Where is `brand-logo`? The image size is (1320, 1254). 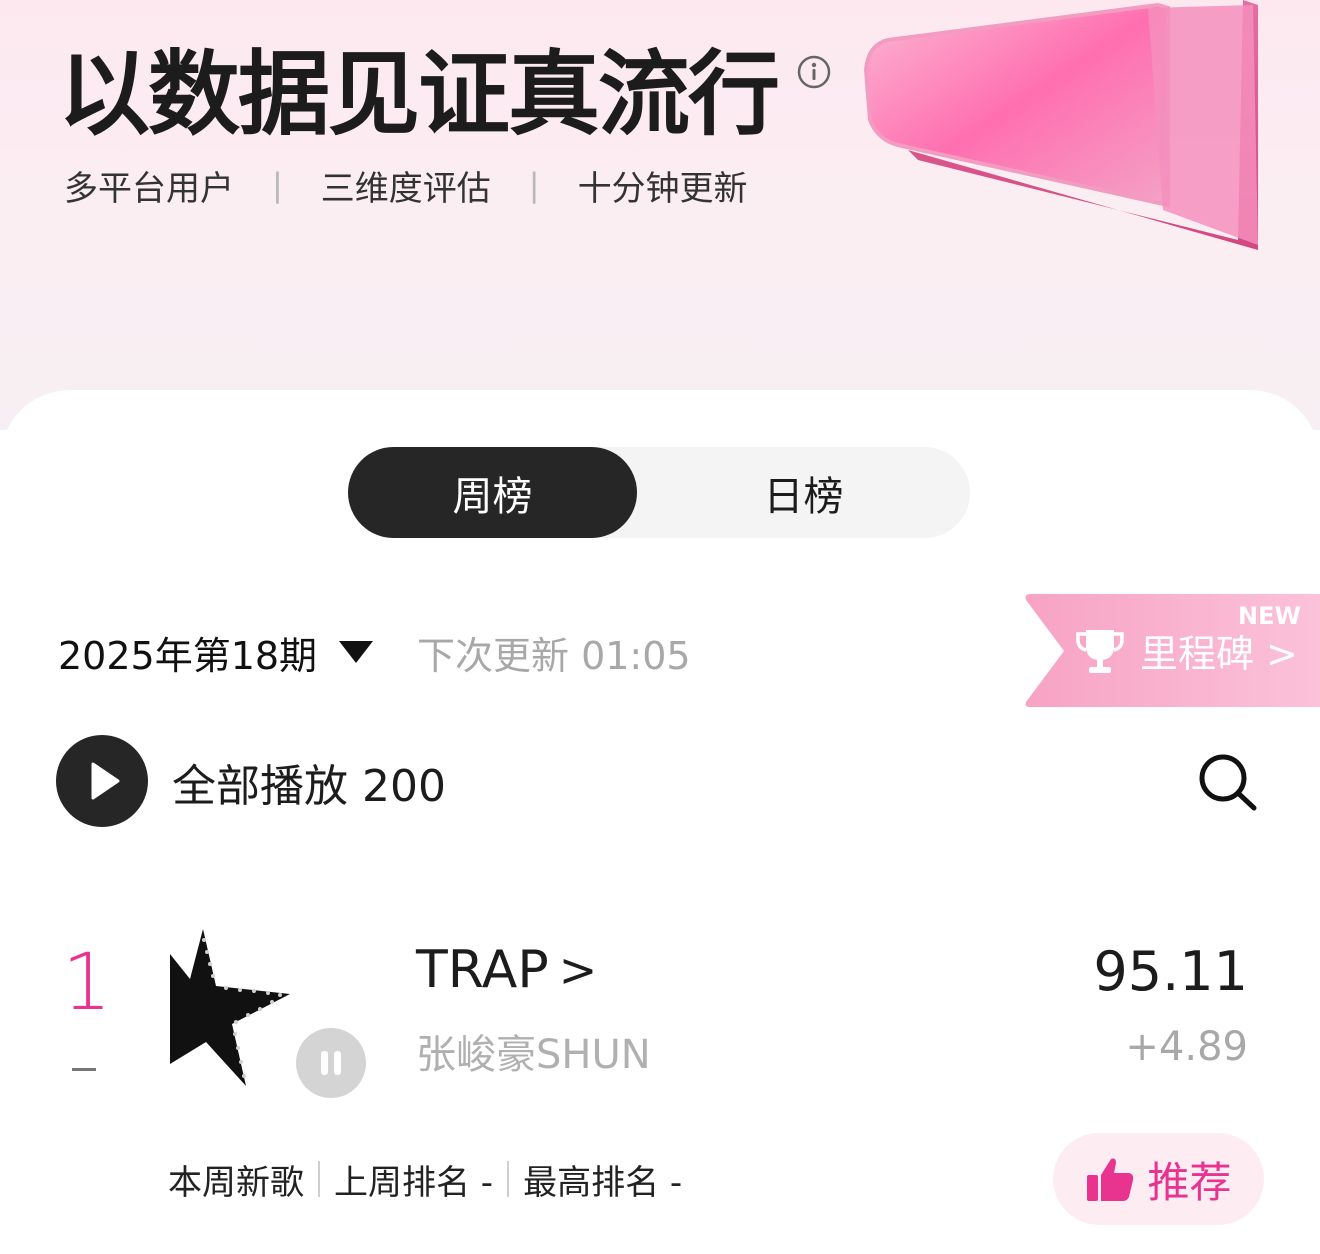 brand-logo is located at coordinates (1060, 125).